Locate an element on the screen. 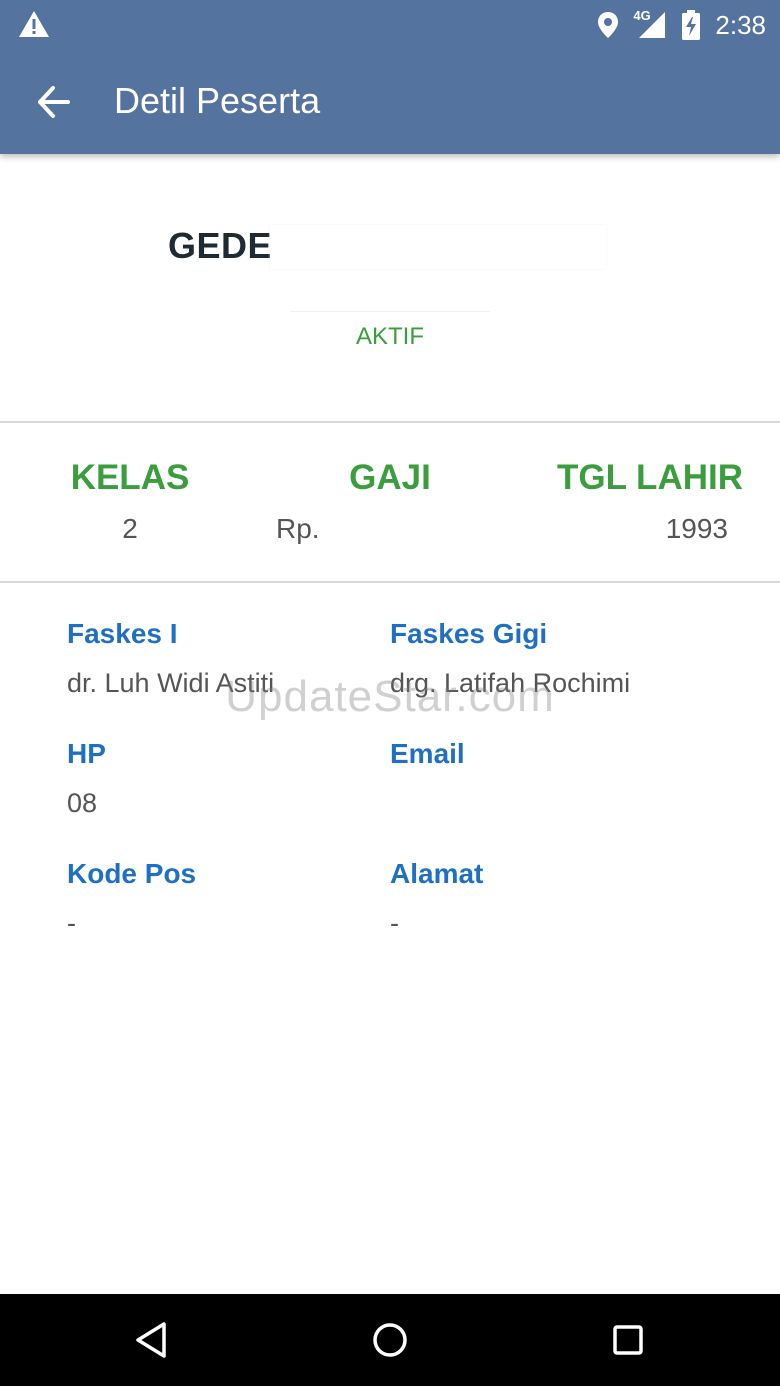 The height and width of the screenshot is (1386, 780). stat-value: 1993 is located at coordinates (650, 529).